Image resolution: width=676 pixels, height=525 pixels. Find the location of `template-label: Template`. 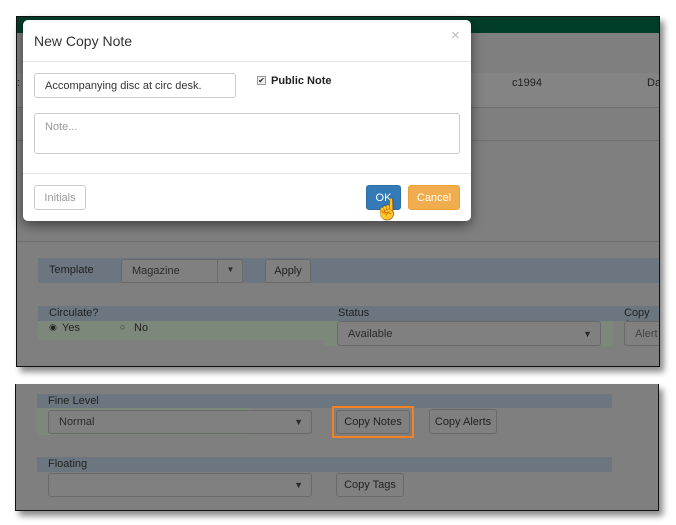

template-label: Template is located at coordinates (71, 270).